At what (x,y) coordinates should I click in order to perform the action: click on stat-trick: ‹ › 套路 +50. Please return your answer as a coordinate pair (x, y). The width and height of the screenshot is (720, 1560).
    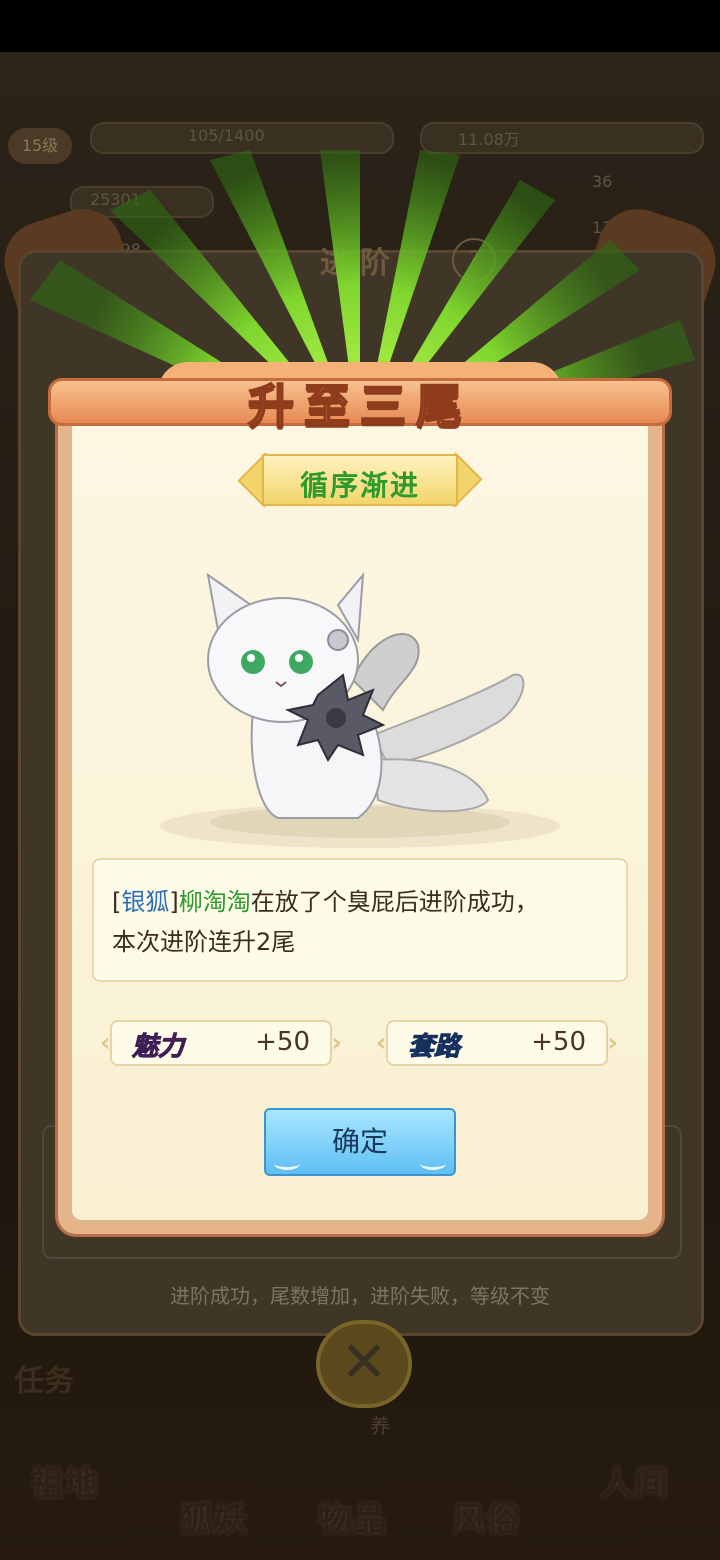
    Looking at the image, I should click on (497, 1043).